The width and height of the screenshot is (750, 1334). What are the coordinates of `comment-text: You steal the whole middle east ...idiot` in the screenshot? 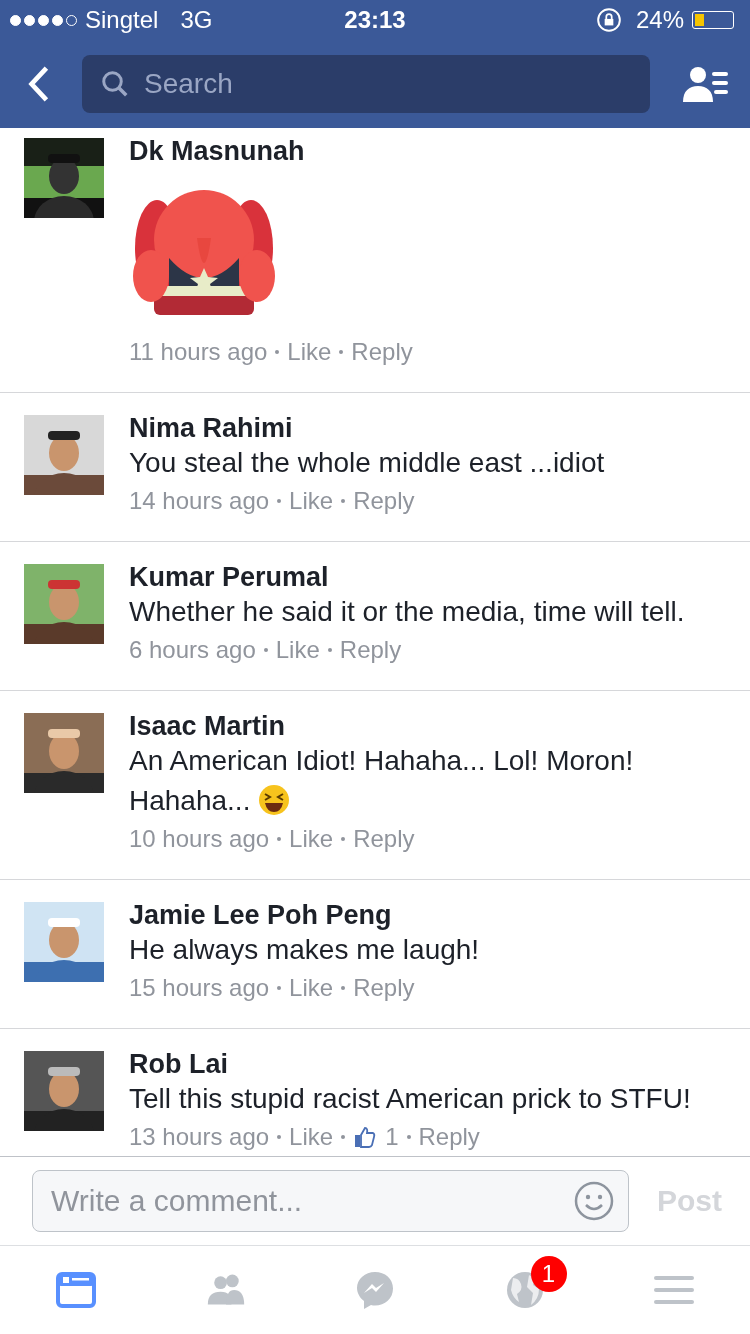 It's located at (367, 463).